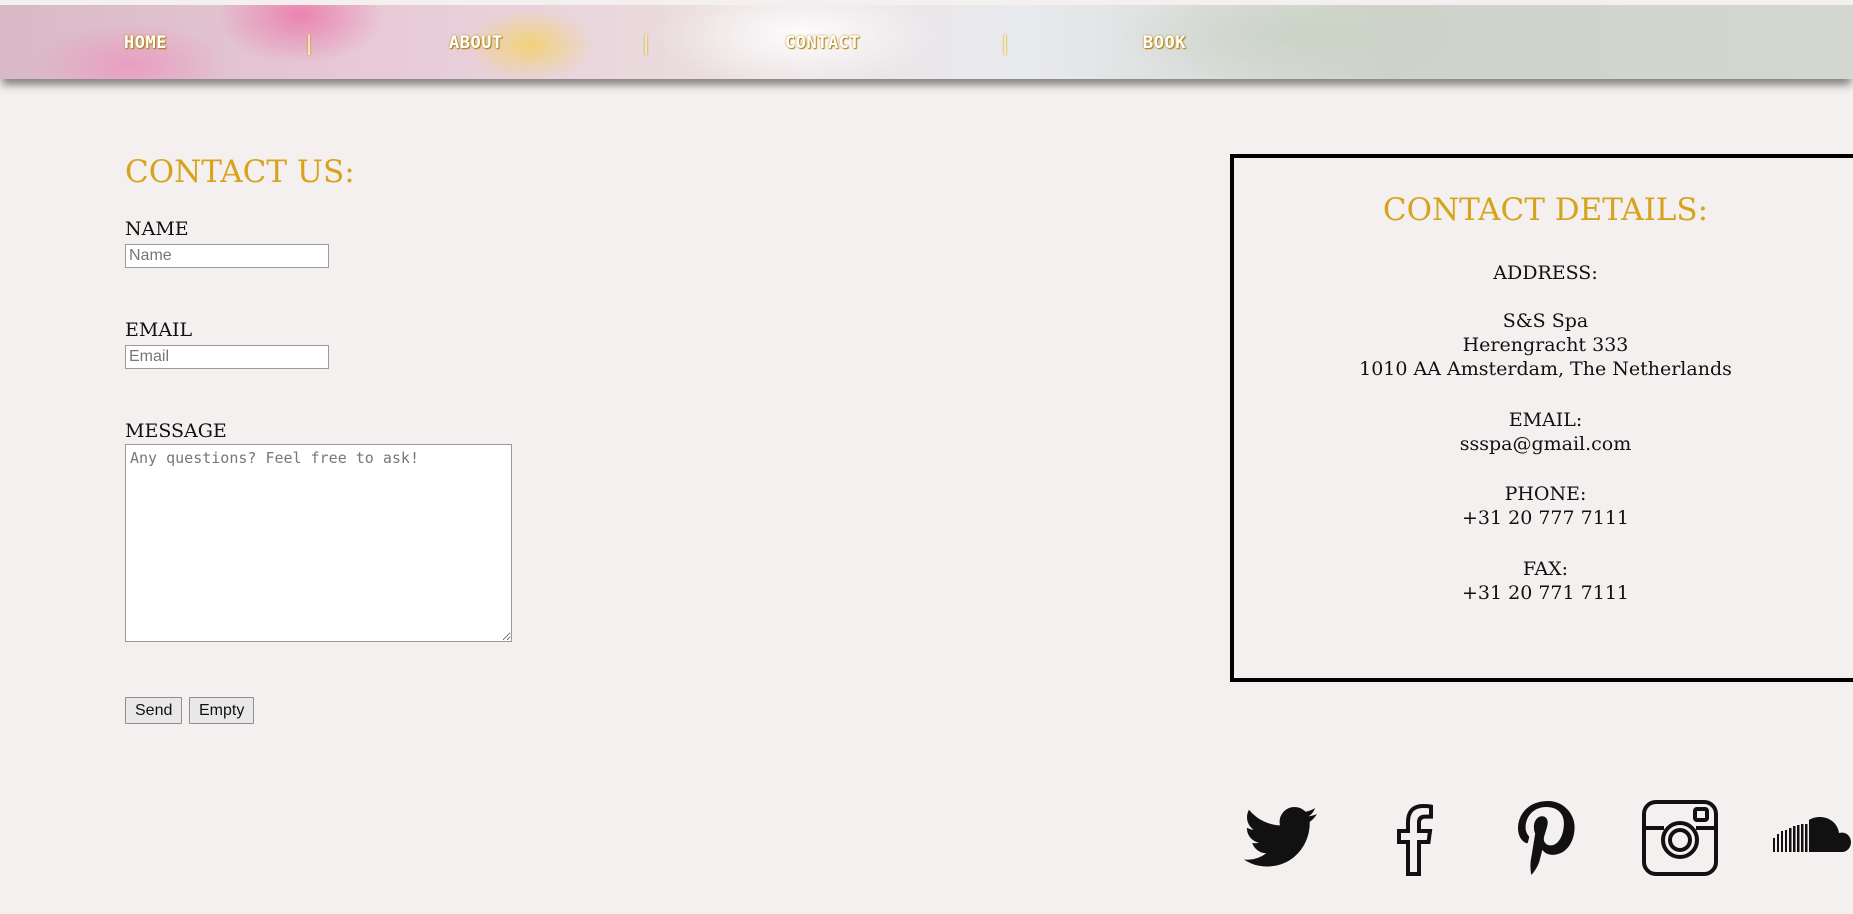 The image size is (1853, 914). I want to click on phone-label: PHONE:, so click(1545, 494).